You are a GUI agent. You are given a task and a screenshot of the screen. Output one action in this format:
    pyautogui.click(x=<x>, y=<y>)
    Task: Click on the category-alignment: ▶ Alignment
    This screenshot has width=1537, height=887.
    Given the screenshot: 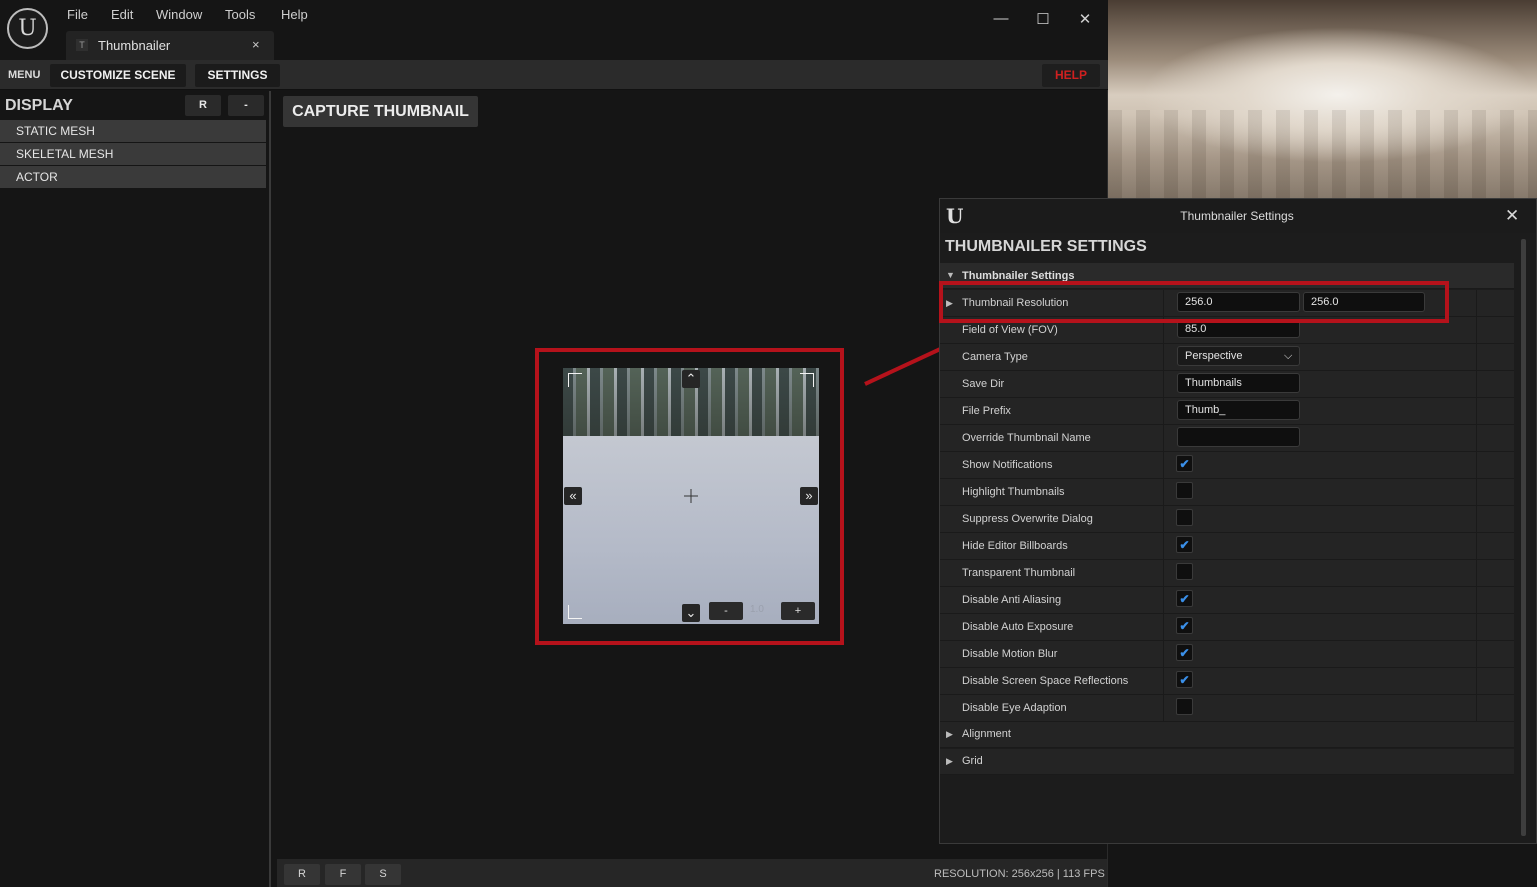 What is the action you would take?
    pyautogui.click(x=1227, y=735)
    